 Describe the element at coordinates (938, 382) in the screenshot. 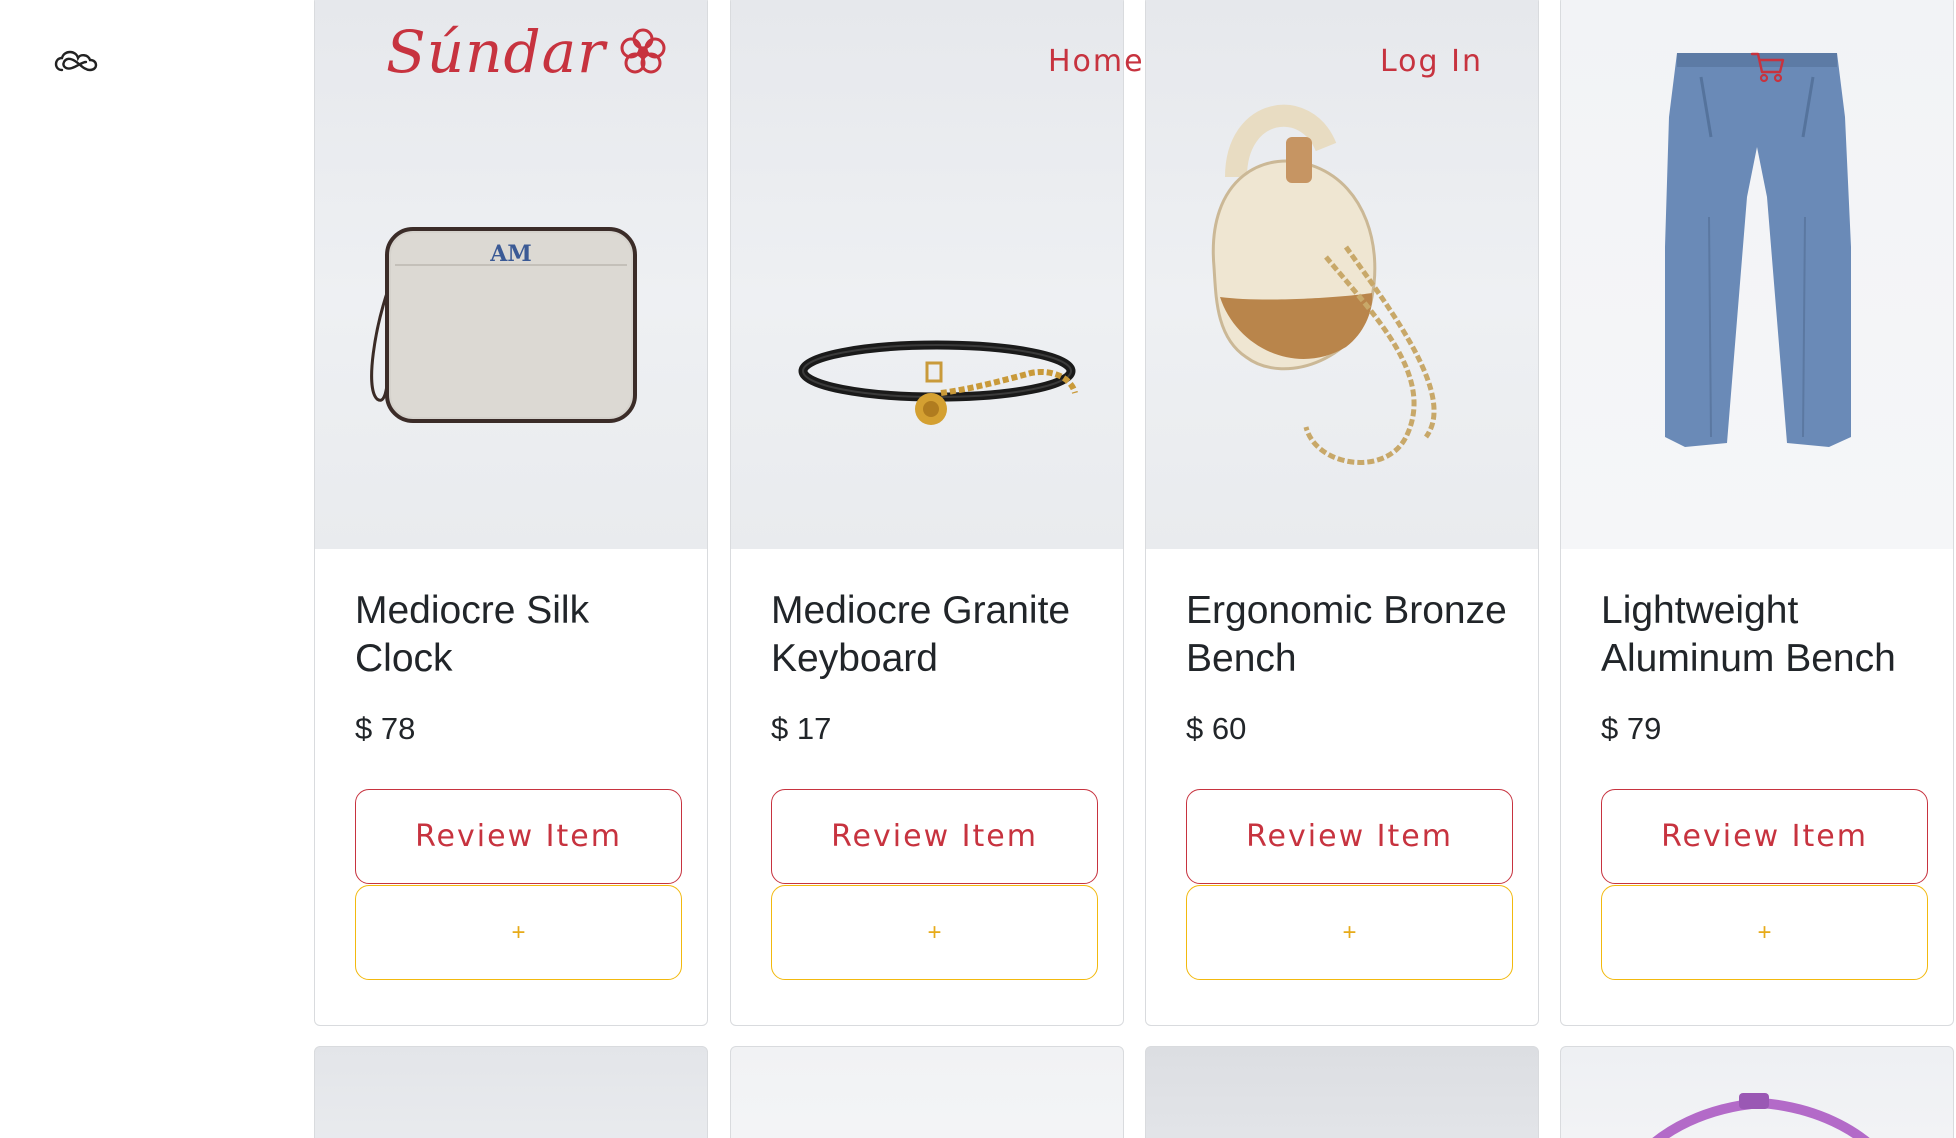

I see `belt-illustration` at that location.